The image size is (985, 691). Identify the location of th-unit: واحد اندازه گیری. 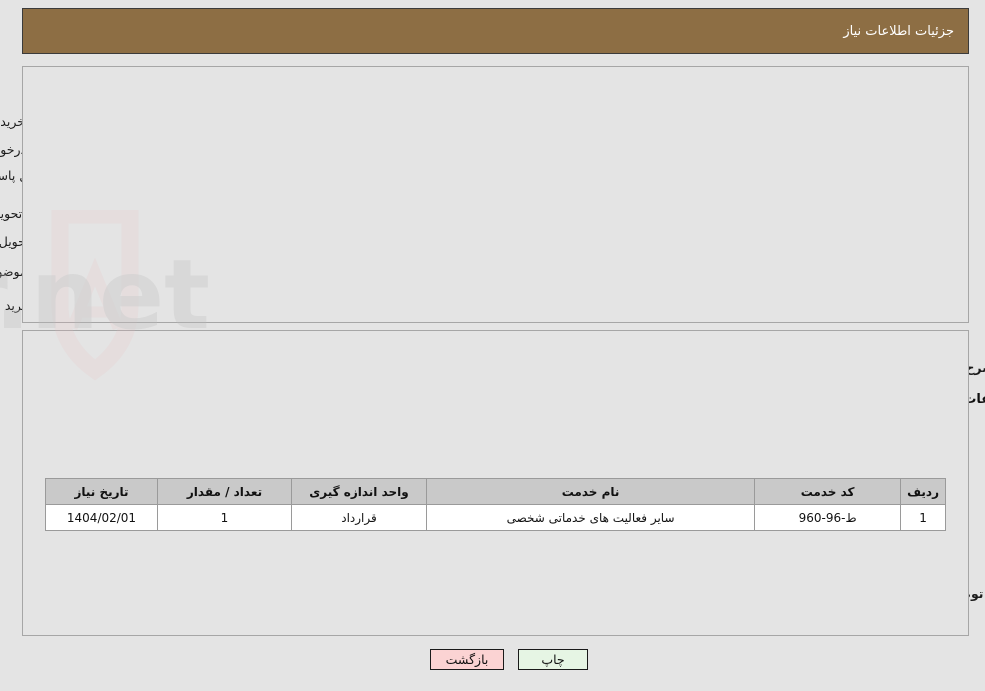
(359, 491).